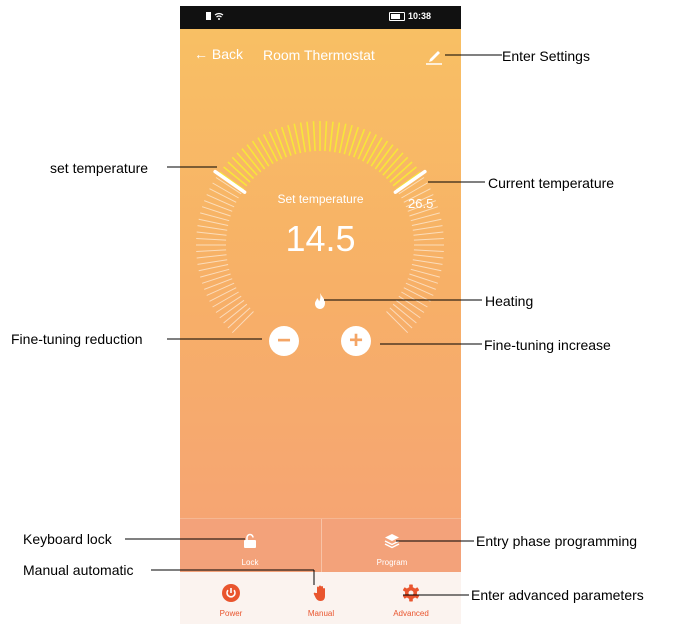 The height and width of the screenshot is (624, 684). Describe the element at coordinates (509, 301) in the screenshot. I see `annotation-heating: Heating` at that location.